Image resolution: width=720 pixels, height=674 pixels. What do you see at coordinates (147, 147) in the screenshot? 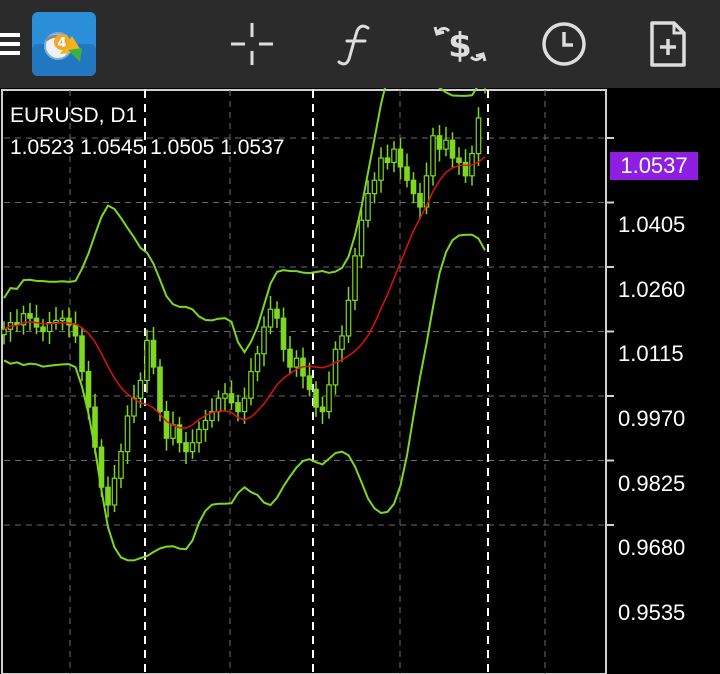
I see `ohlc-label: 1.0523 1.0545 1.0505 1.0537` at bounding box center [147, 147].